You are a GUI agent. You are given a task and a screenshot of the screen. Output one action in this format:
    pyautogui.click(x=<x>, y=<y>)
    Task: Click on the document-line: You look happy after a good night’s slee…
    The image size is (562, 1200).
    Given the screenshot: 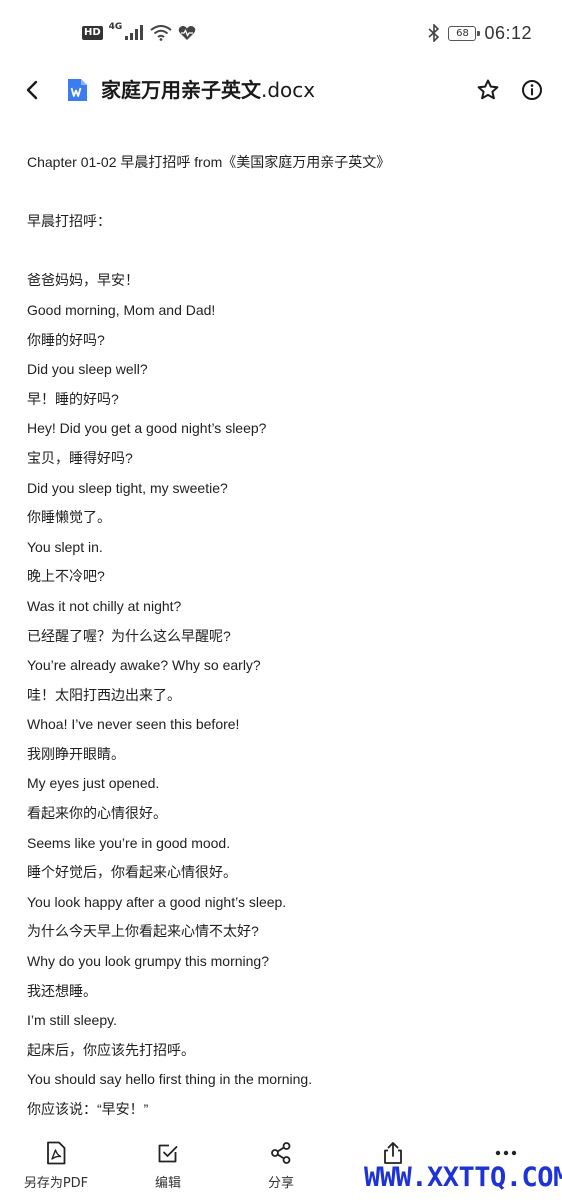 What is the action you would take?
    pyautogui.click(x=157, y=901)
    